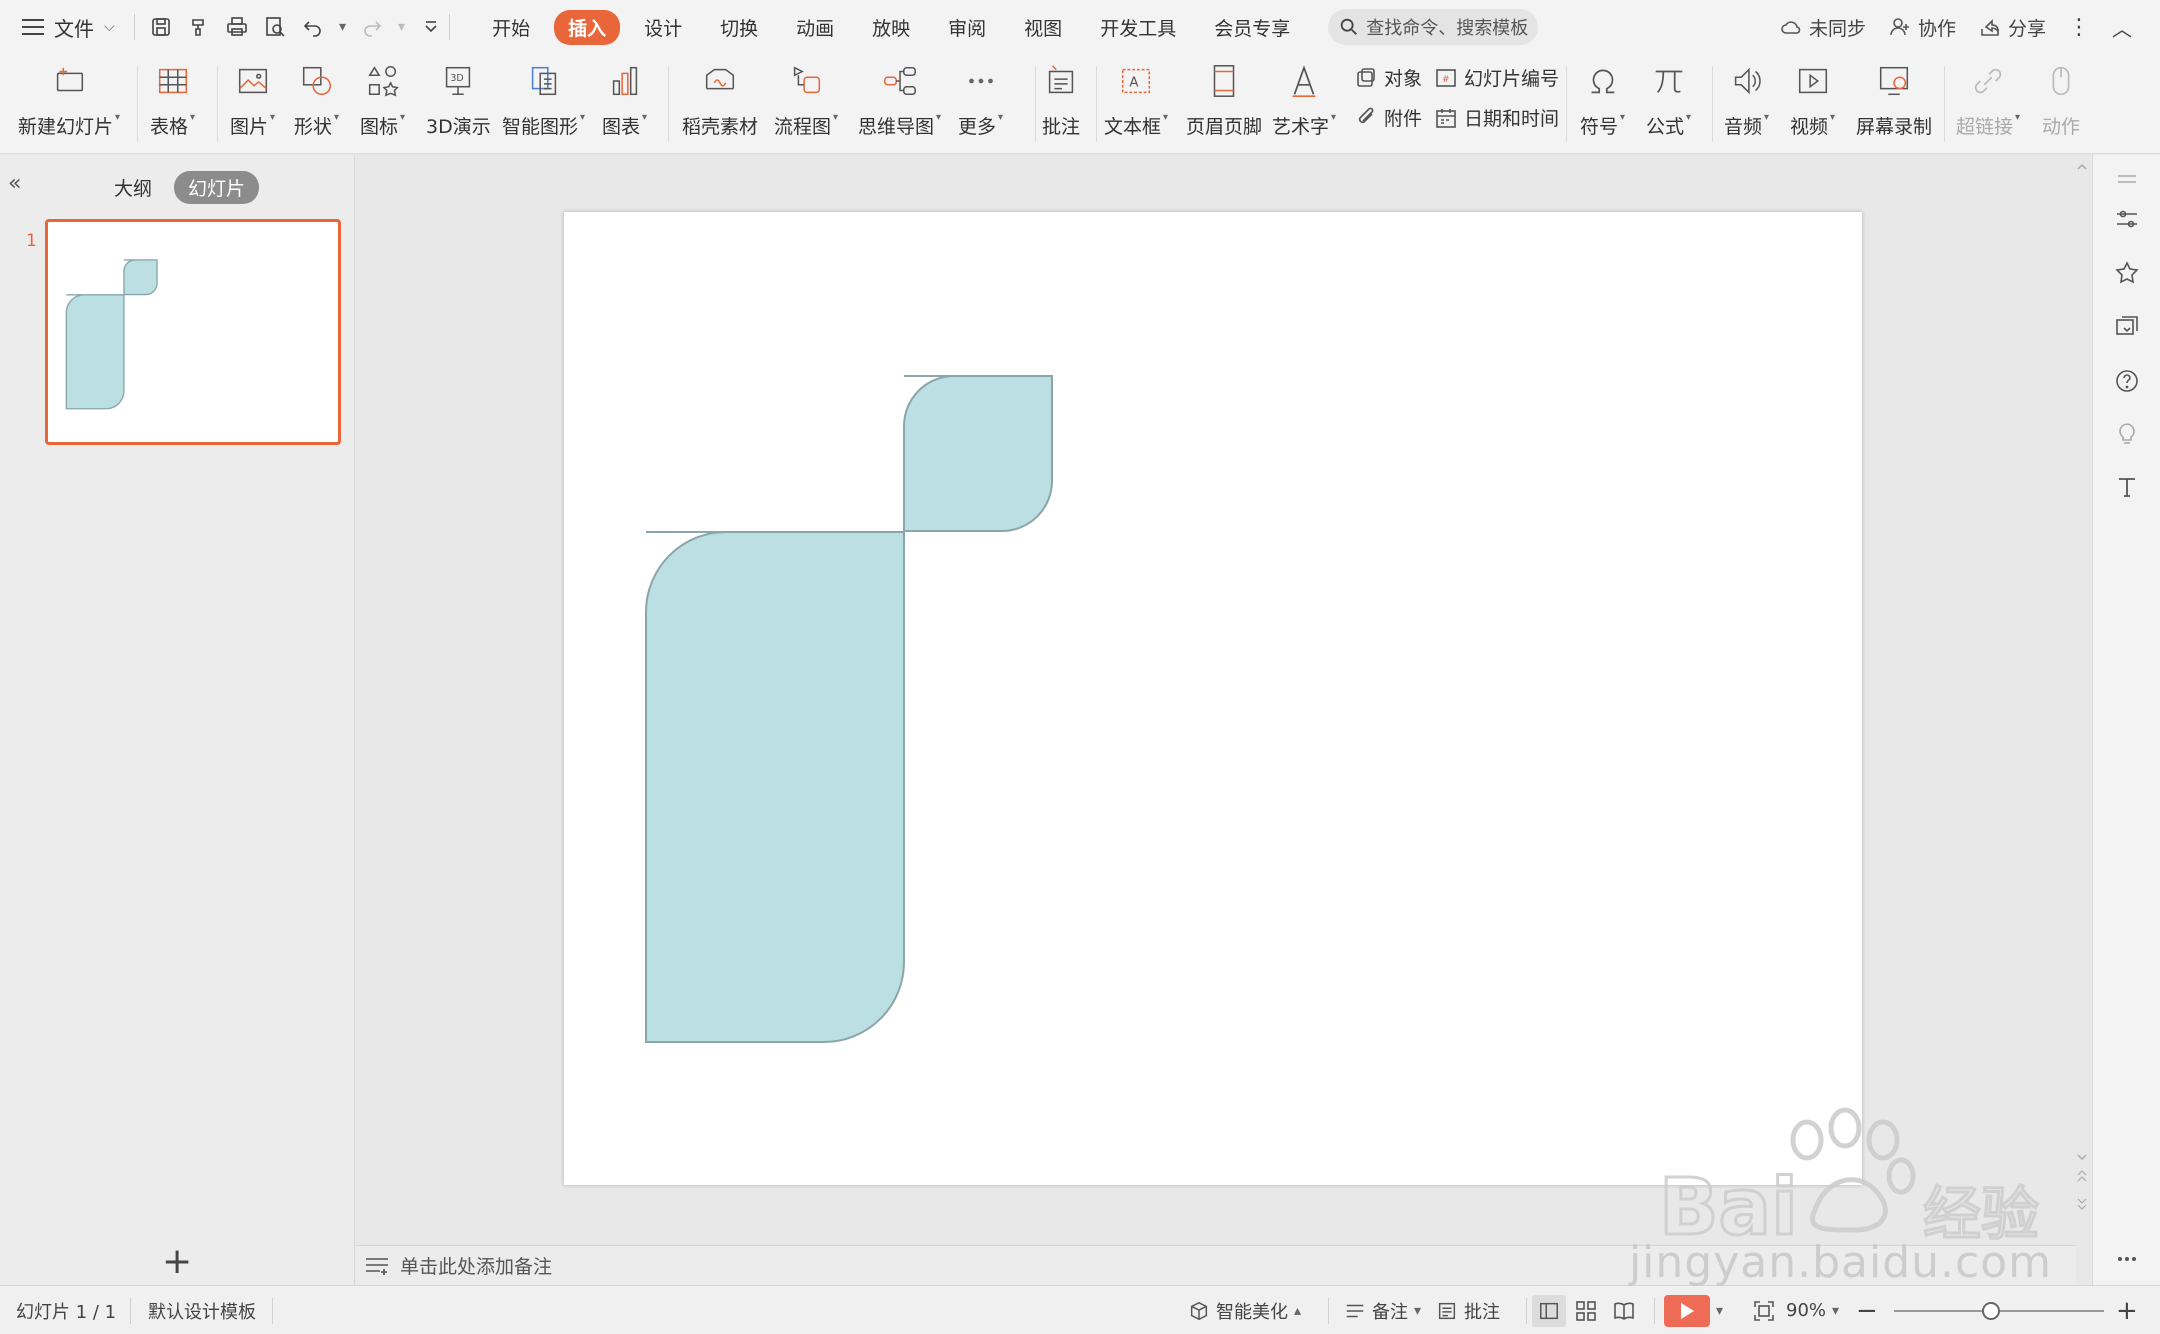 This screenshot has width=2160, height=1334. Describe the element at coordinates (1812, 99) in the screenshot. I see `video-button: 视频 ▾` at that location.